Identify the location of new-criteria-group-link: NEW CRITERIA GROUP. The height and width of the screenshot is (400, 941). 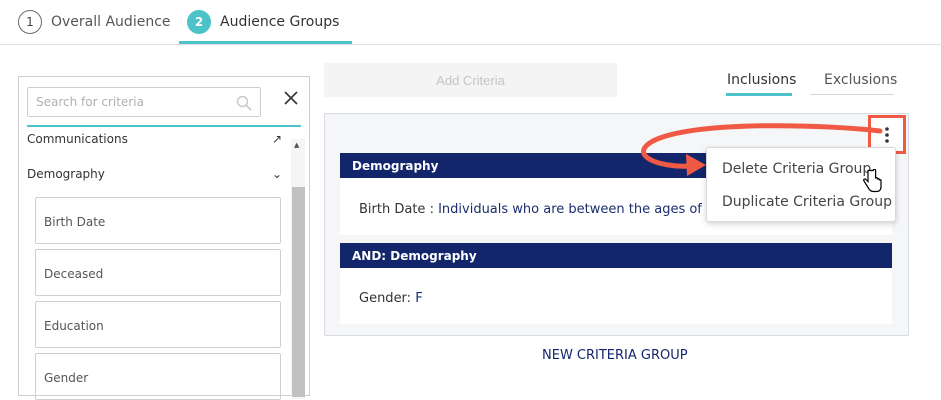
(615, 355).